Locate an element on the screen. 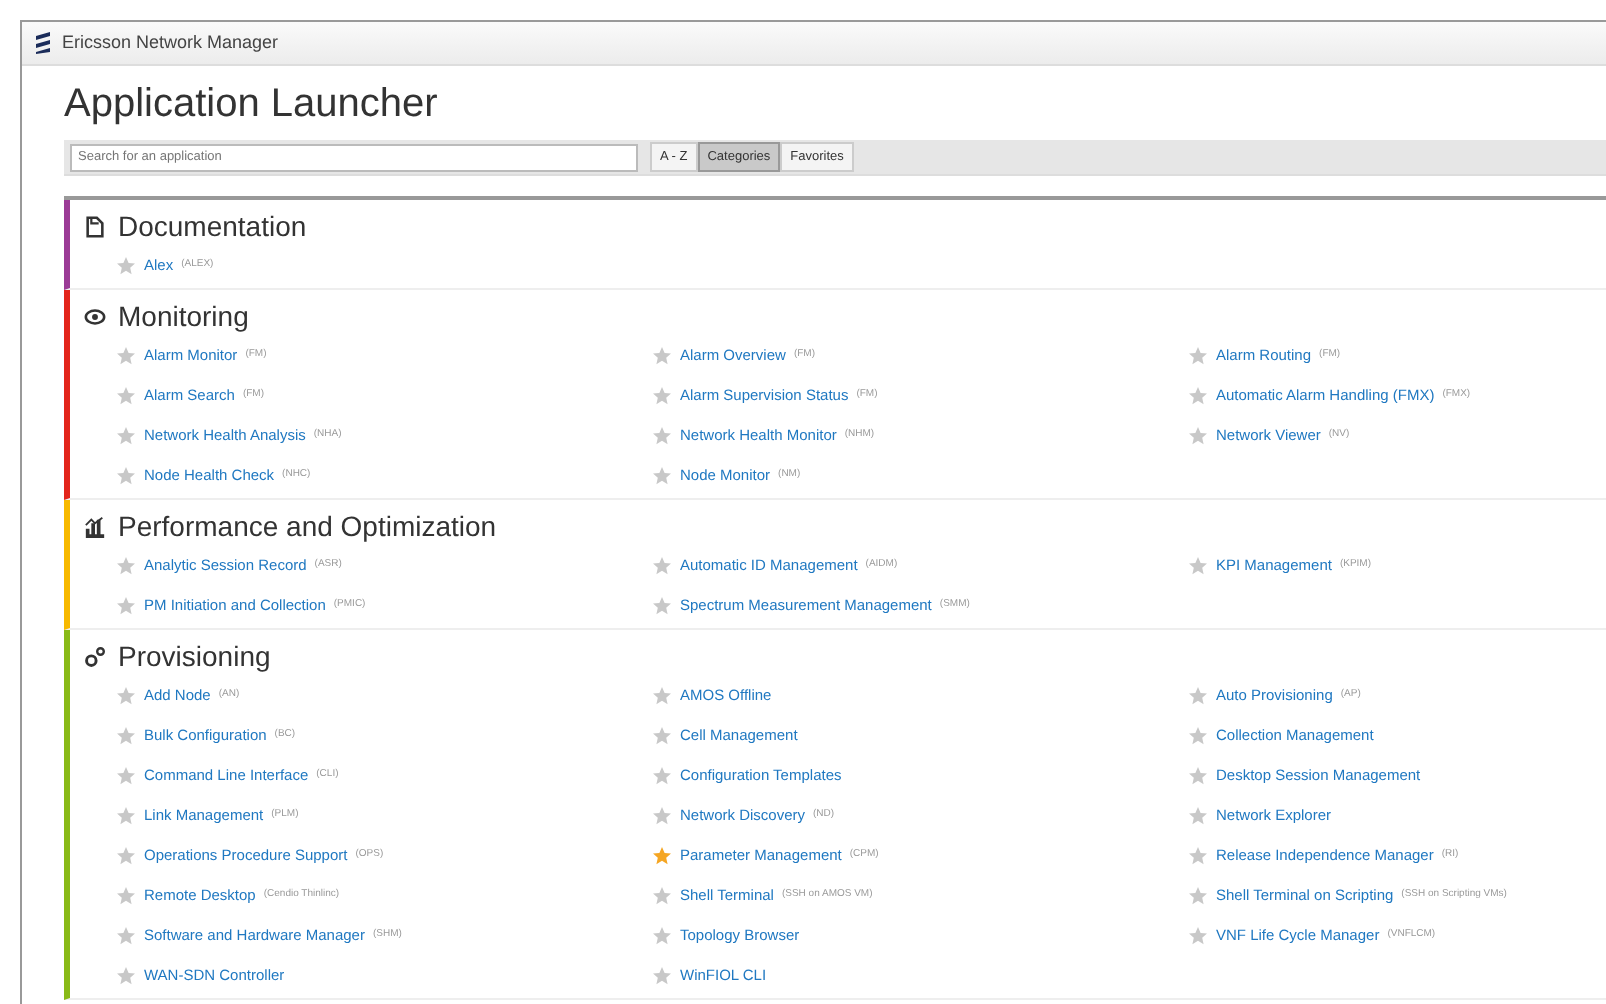  document-icon is located at coordinates (95, 226).